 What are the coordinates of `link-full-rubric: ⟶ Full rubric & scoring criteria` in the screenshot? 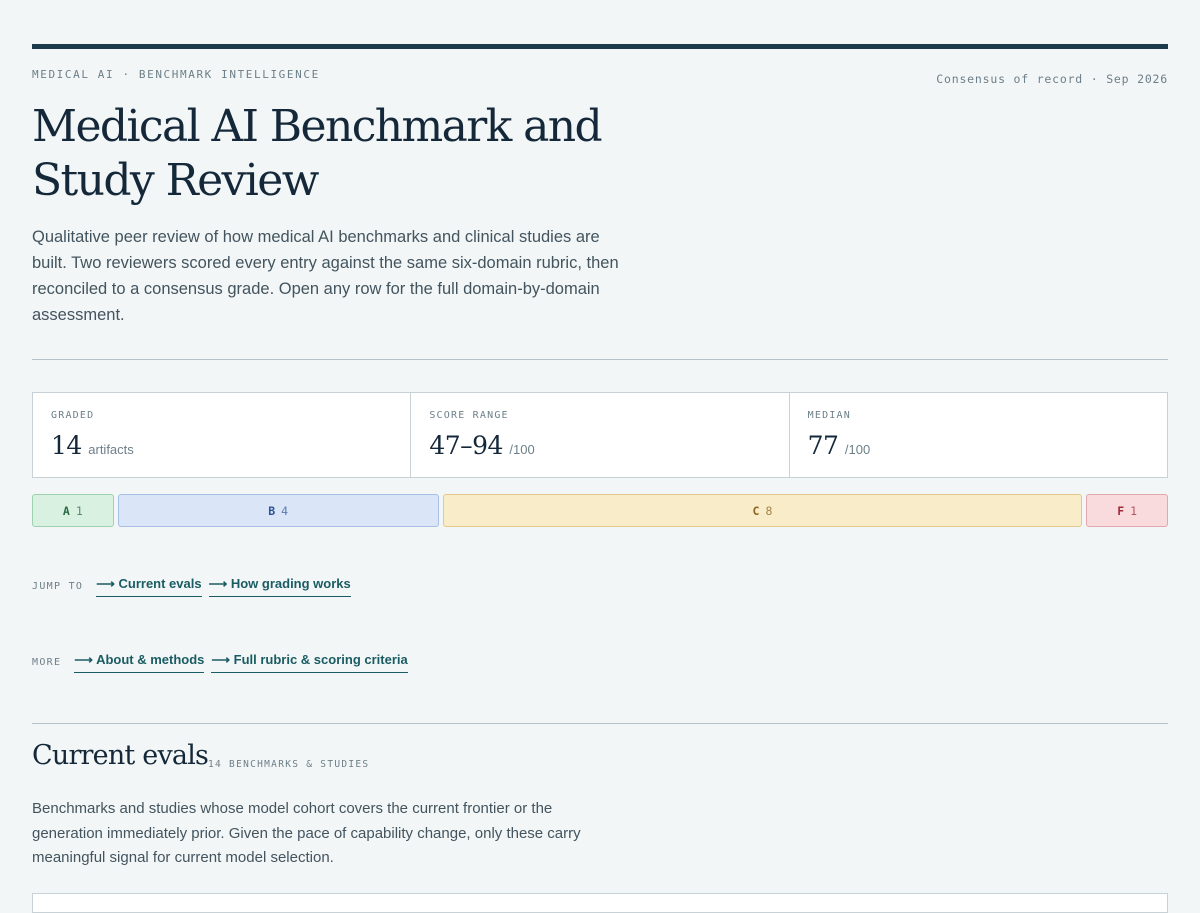 It's located at (309, 662).